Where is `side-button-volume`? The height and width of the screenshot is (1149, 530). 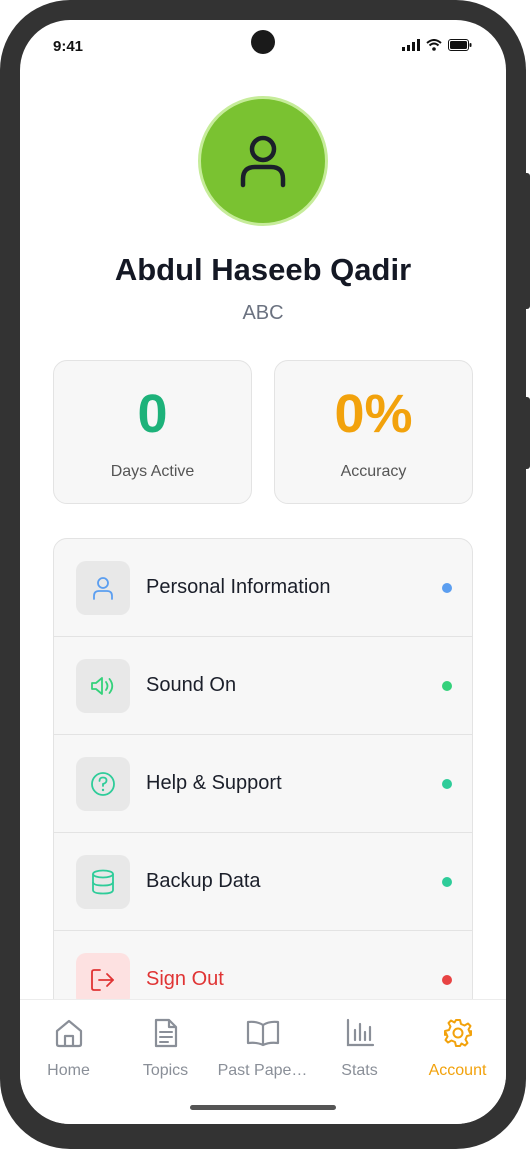
side-button-volume is located at coordinates (526, 241).